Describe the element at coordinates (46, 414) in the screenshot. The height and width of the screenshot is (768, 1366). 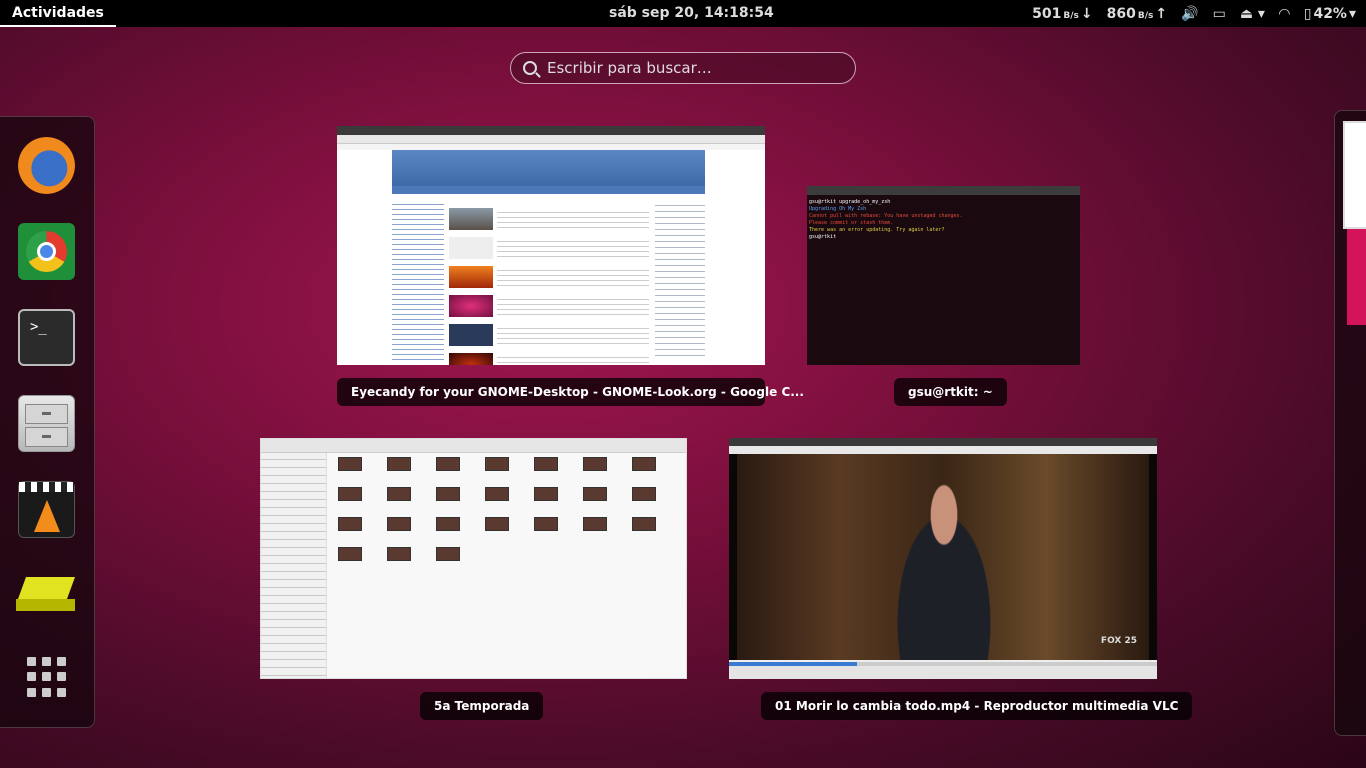
I see `drawer-top` at that location.